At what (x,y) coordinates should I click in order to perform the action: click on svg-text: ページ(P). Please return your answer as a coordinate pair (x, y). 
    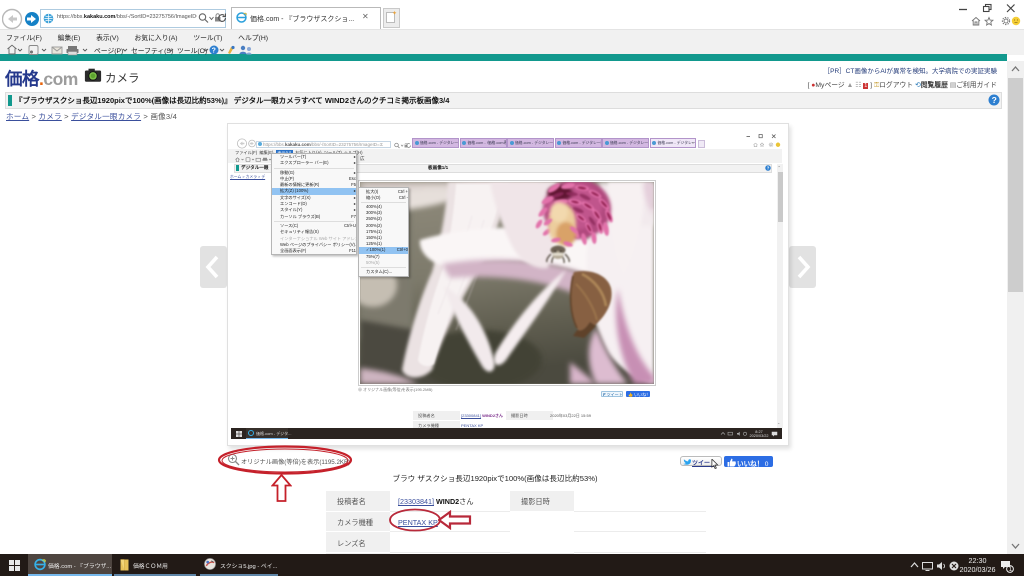
    Looking at the image, I should click on (108, 51).